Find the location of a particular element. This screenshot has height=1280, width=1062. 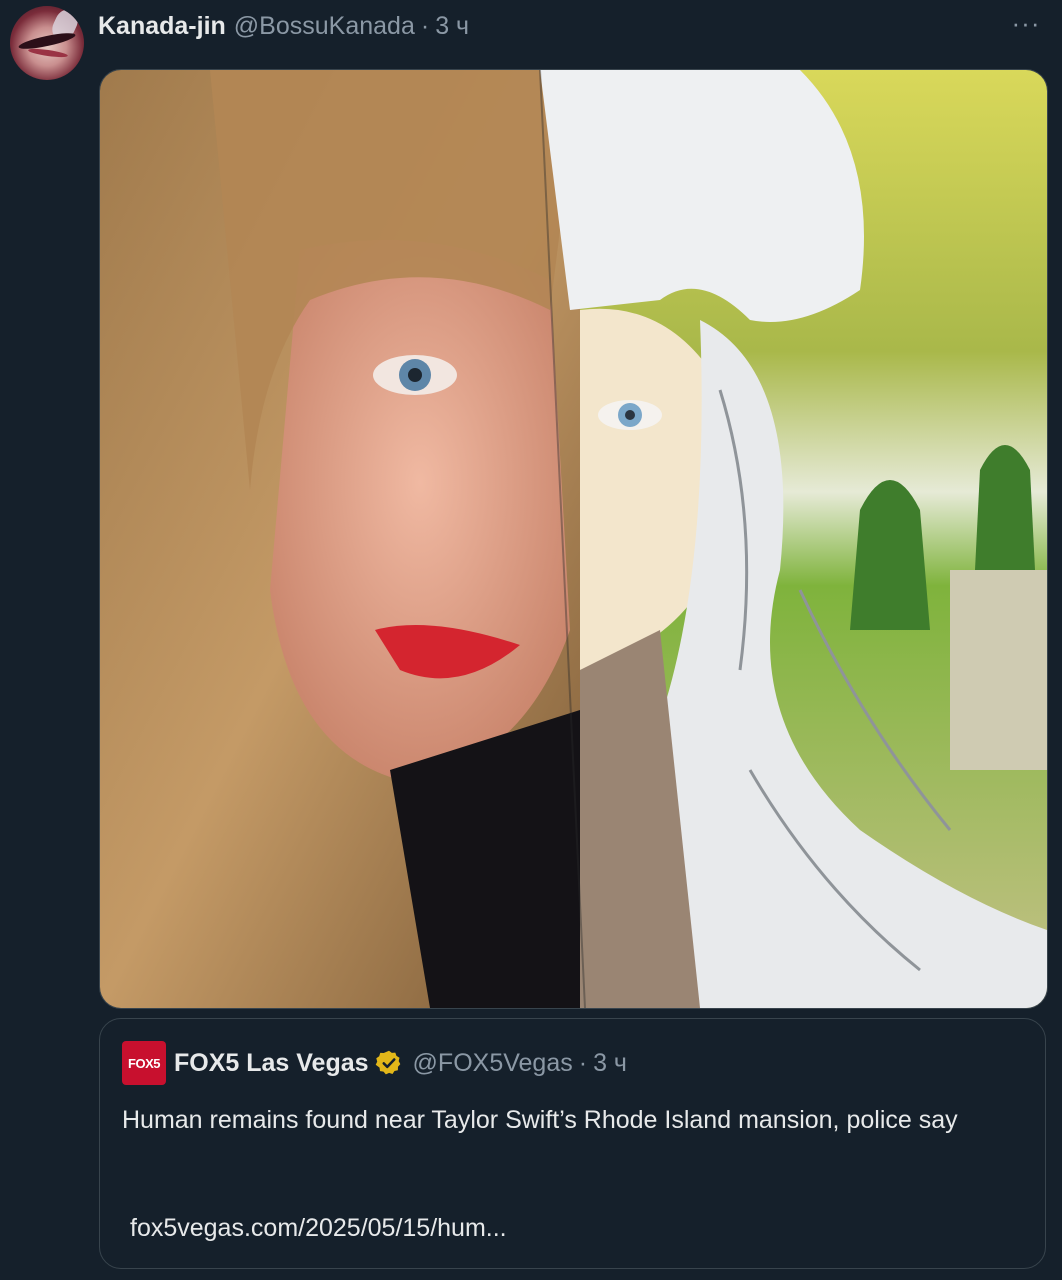

quote-header: FOX5 FOX5 Las Vegas @FOX5Vegas · 3 ч is located at coordinates (374, 1063).